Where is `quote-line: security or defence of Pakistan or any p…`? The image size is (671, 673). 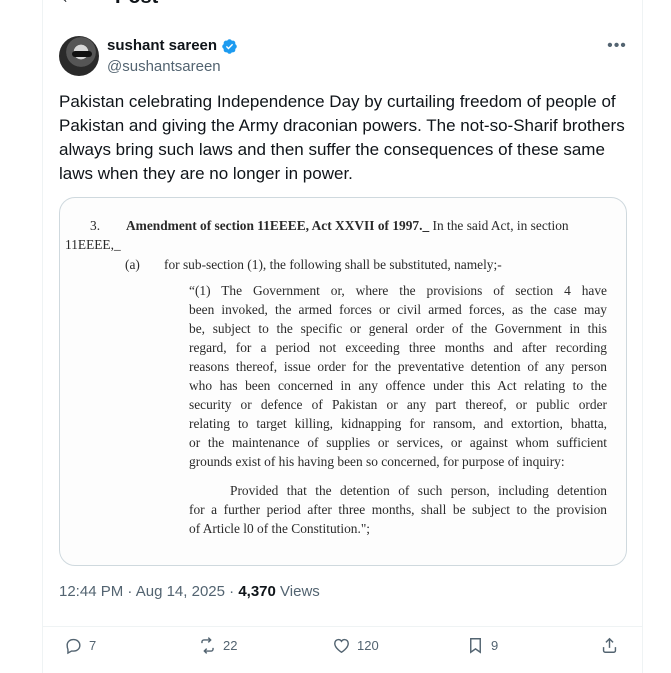 quote-line: security or defence of Pakistan or any p… is located at coordinates (398, 404).